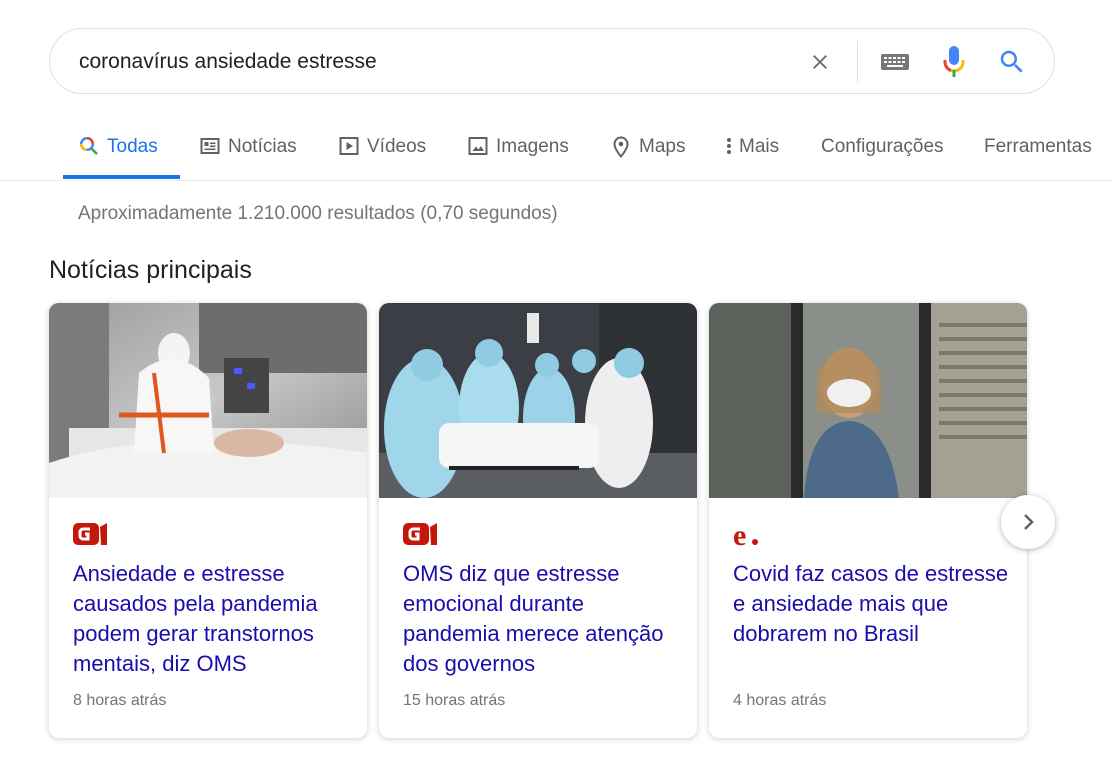  Describe the element at coordinates (150, 270) in the screenshot. I see `top-stories-title: Notícias principais` at that location.